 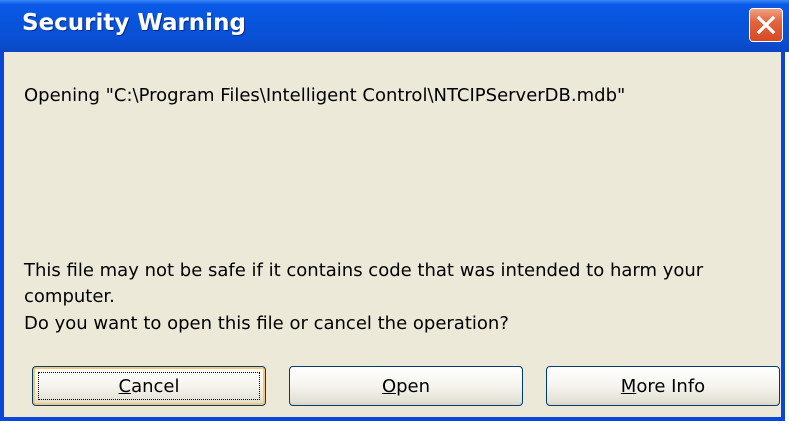 I want to click on open-button: Open, so click(x=406, y=386).